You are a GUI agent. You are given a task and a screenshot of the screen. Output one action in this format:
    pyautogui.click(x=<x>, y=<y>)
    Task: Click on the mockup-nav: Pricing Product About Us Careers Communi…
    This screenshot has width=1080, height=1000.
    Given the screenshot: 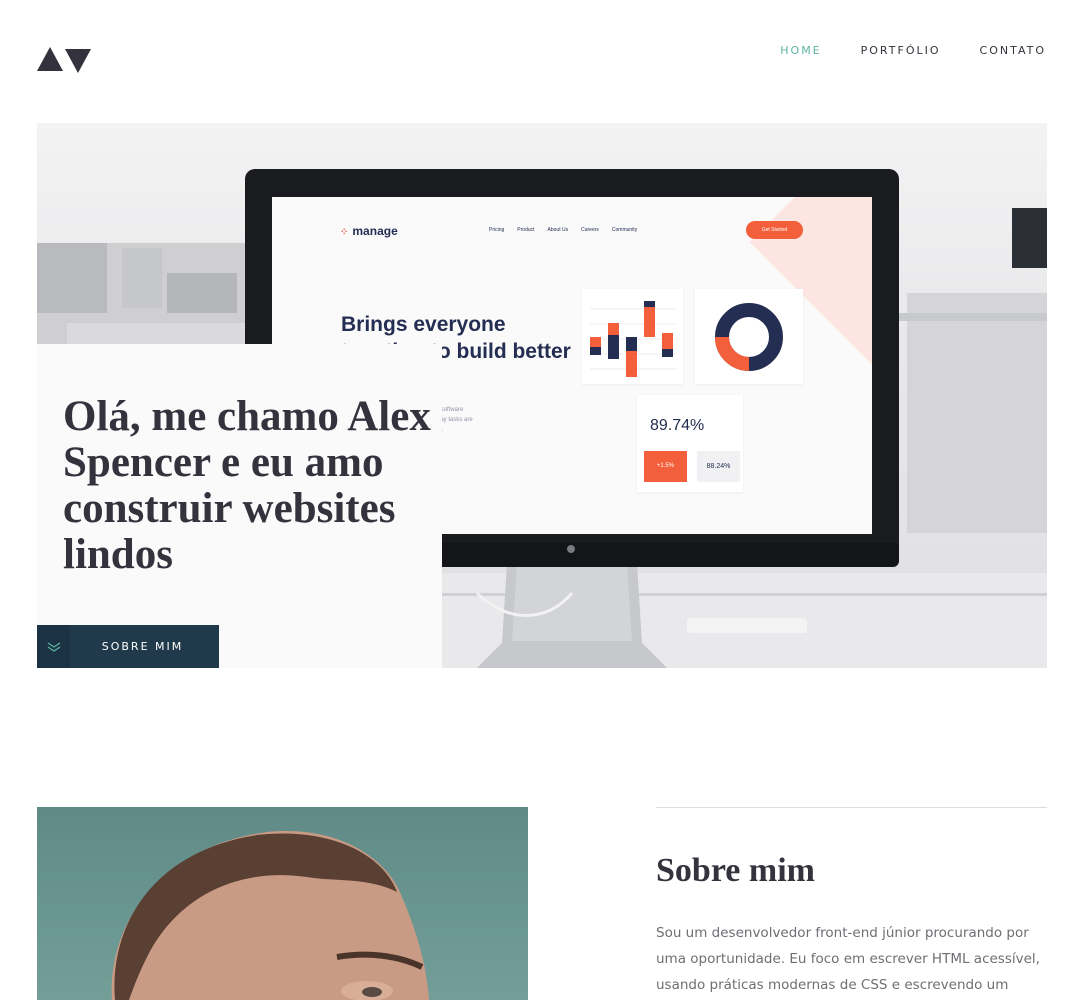 What is the action you would take?
    pyautogui.click(x=563, y=230)
    